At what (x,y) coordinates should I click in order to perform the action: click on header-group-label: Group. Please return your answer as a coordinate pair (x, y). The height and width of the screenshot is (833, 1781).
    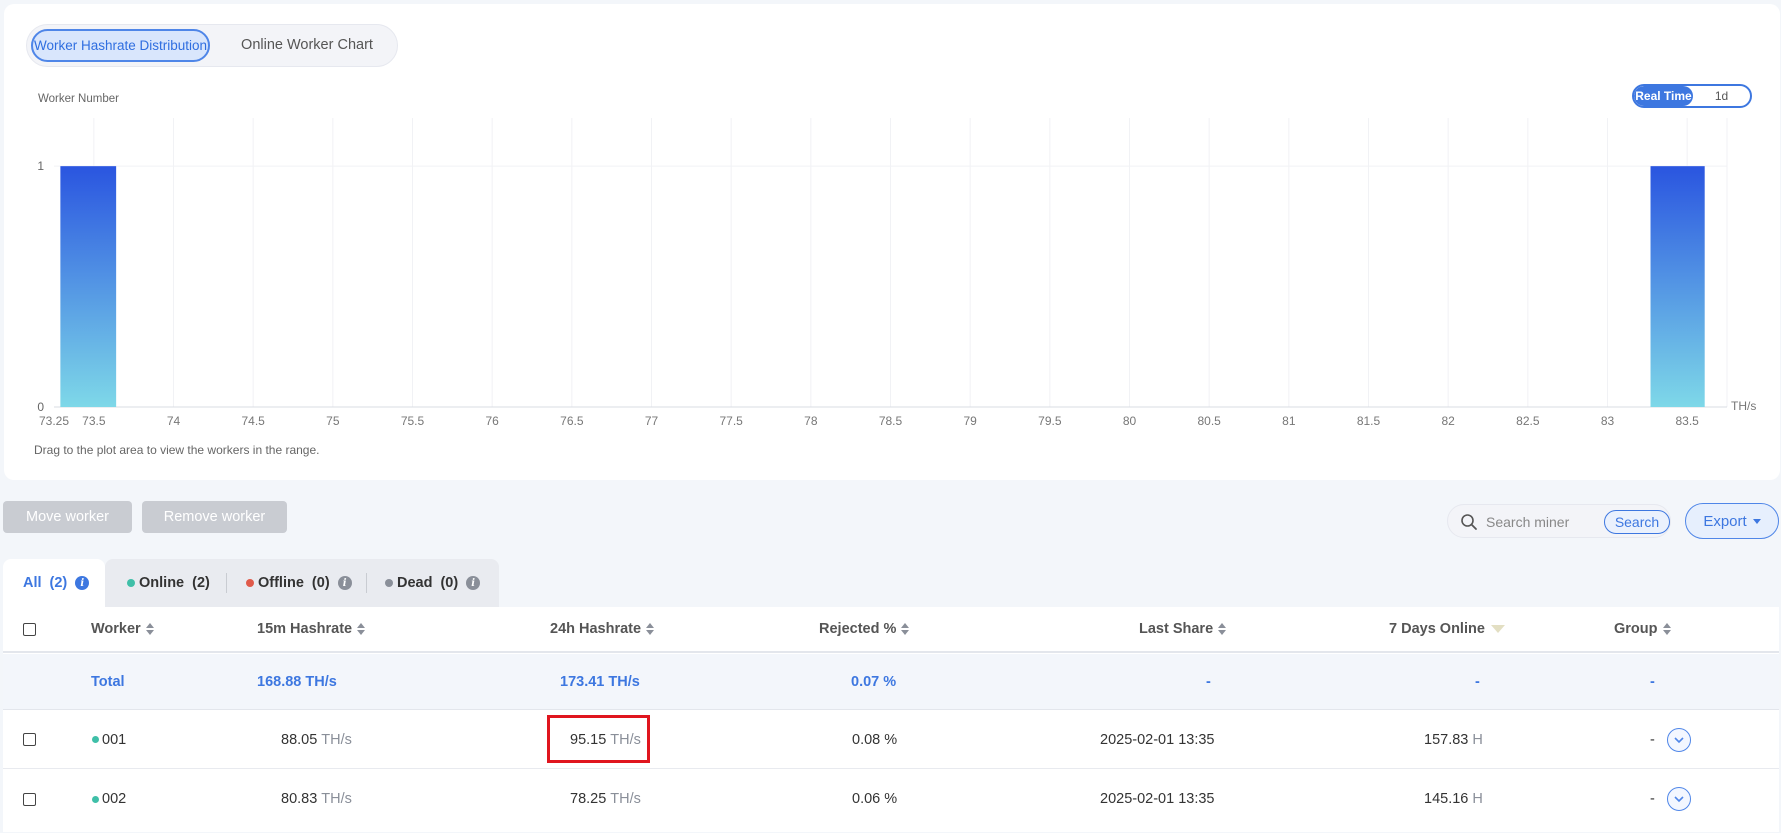
    Looking at the image, I should click on (1636, 629).